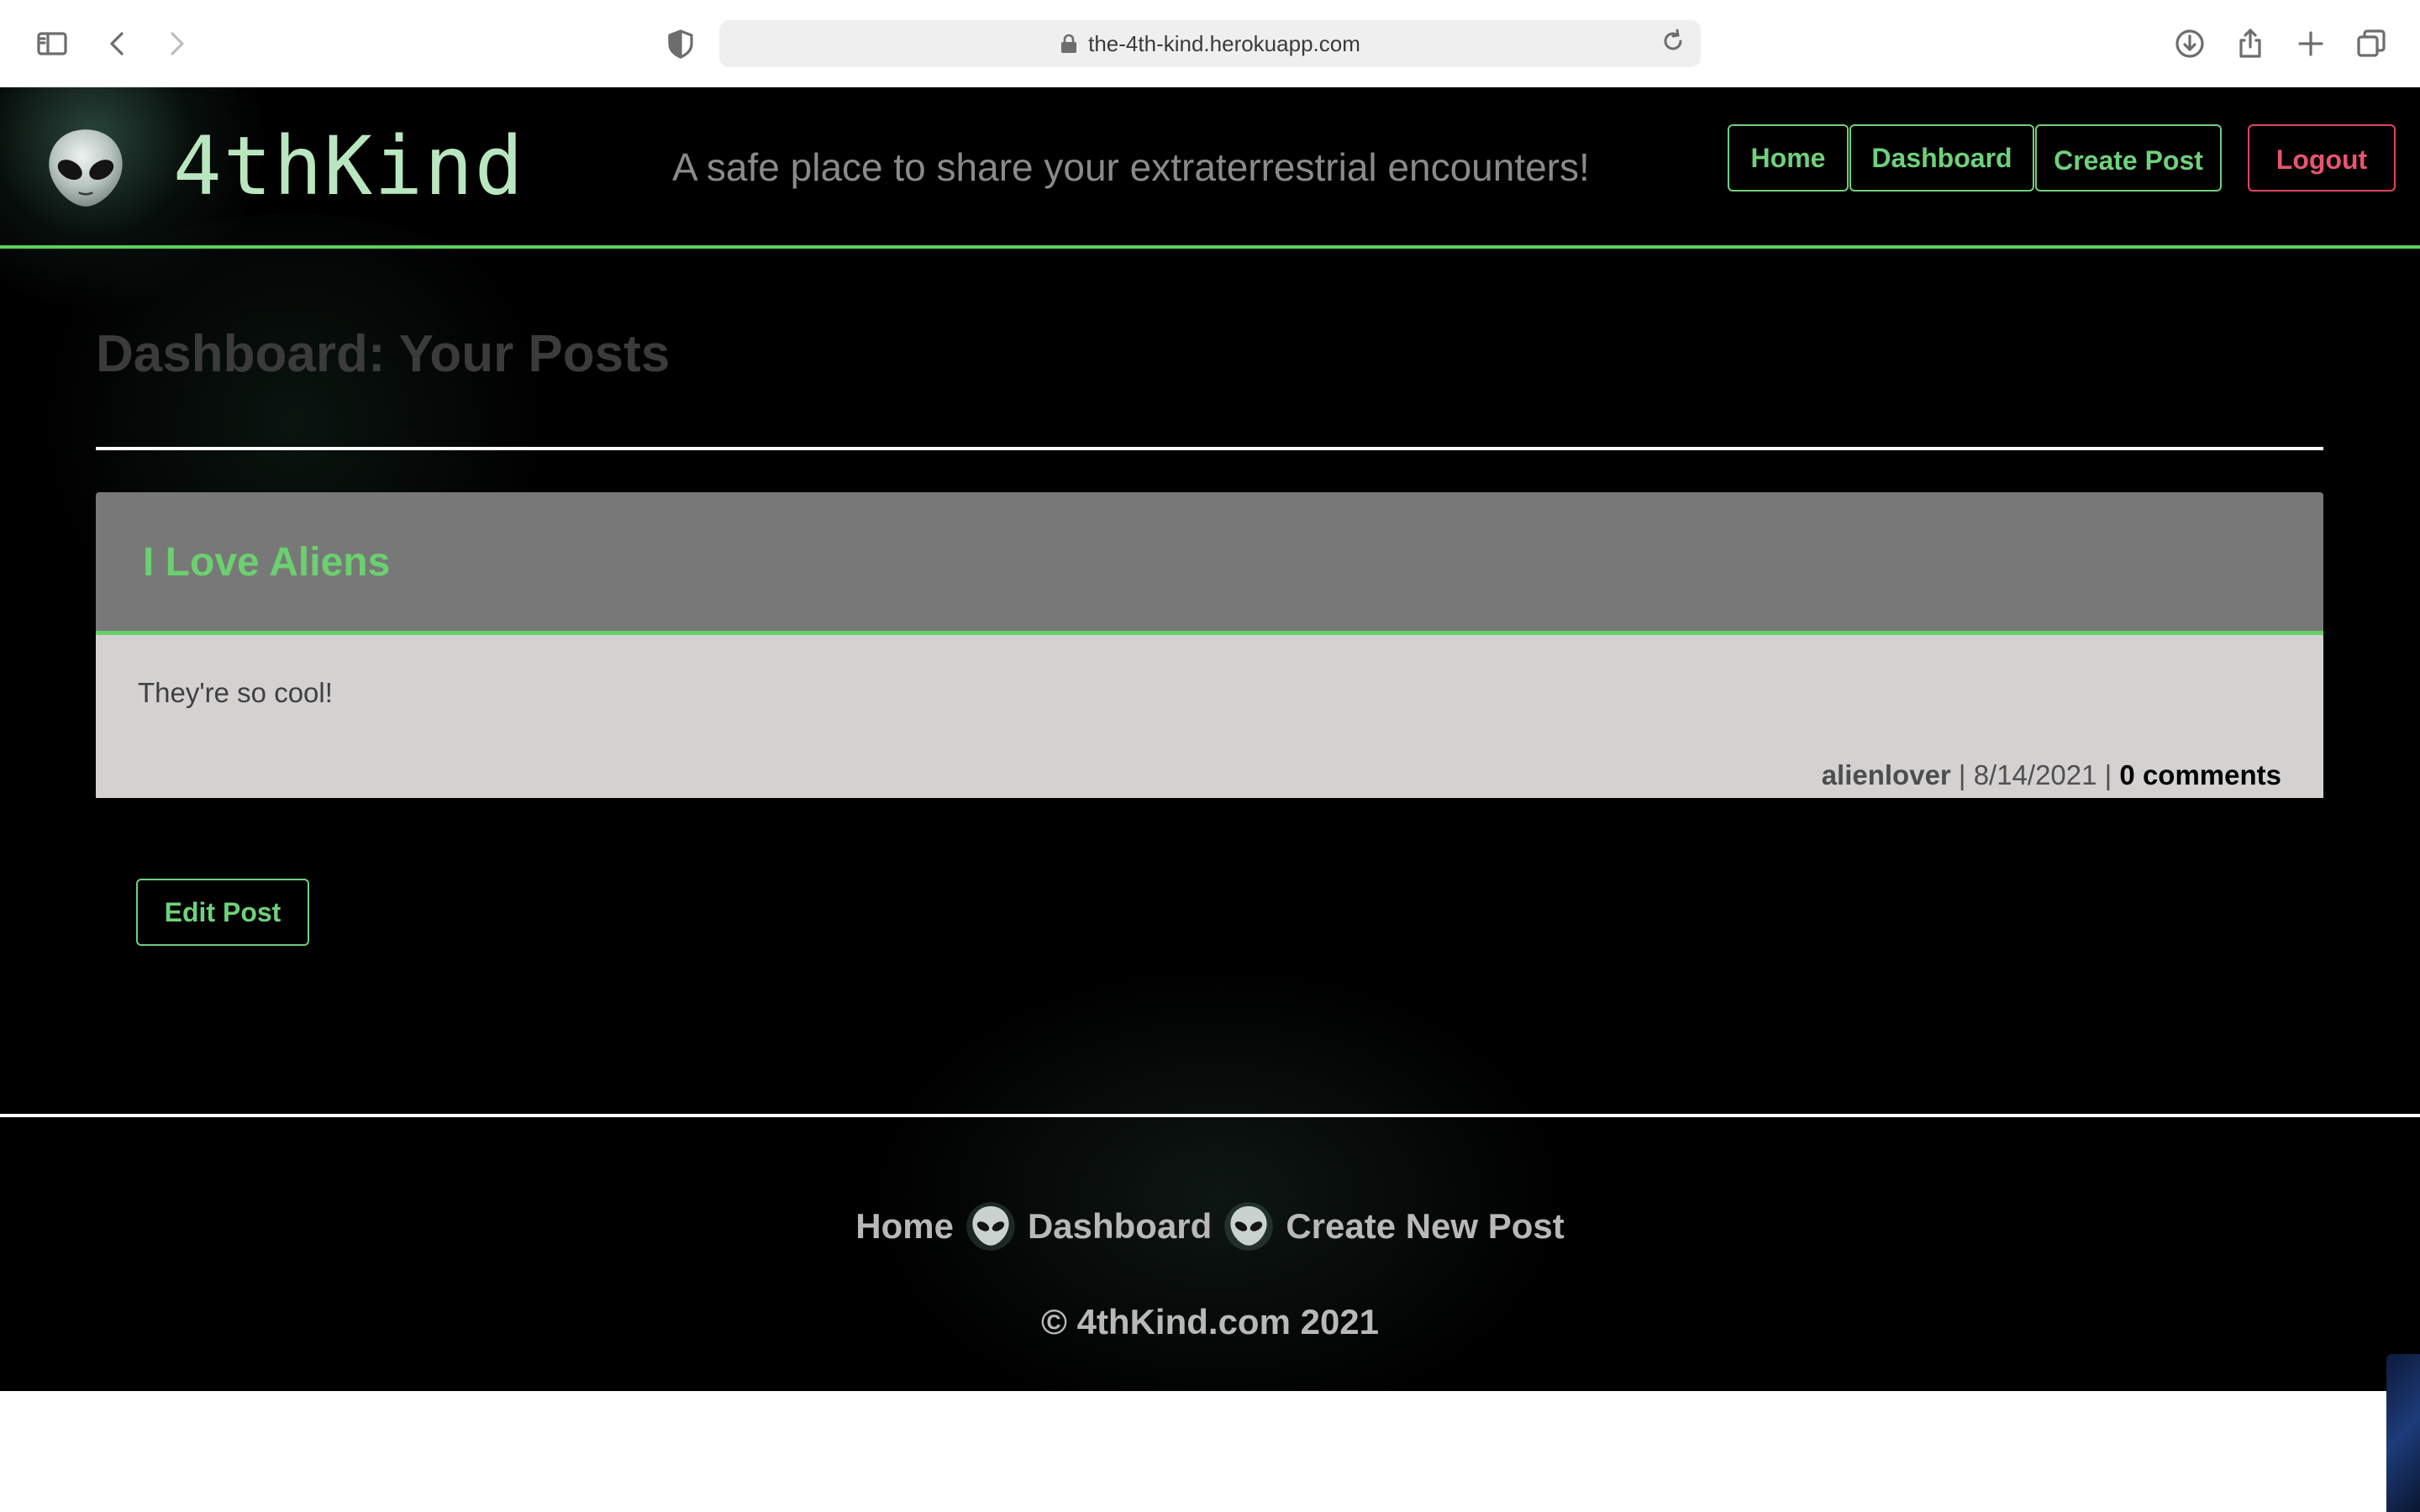 This screenshot has width=2420, height=1512. What do you see at coordinates (904, 1226) in the screenshot?
I see `footer-home-link: Home` at bounding box center [904, 1226].